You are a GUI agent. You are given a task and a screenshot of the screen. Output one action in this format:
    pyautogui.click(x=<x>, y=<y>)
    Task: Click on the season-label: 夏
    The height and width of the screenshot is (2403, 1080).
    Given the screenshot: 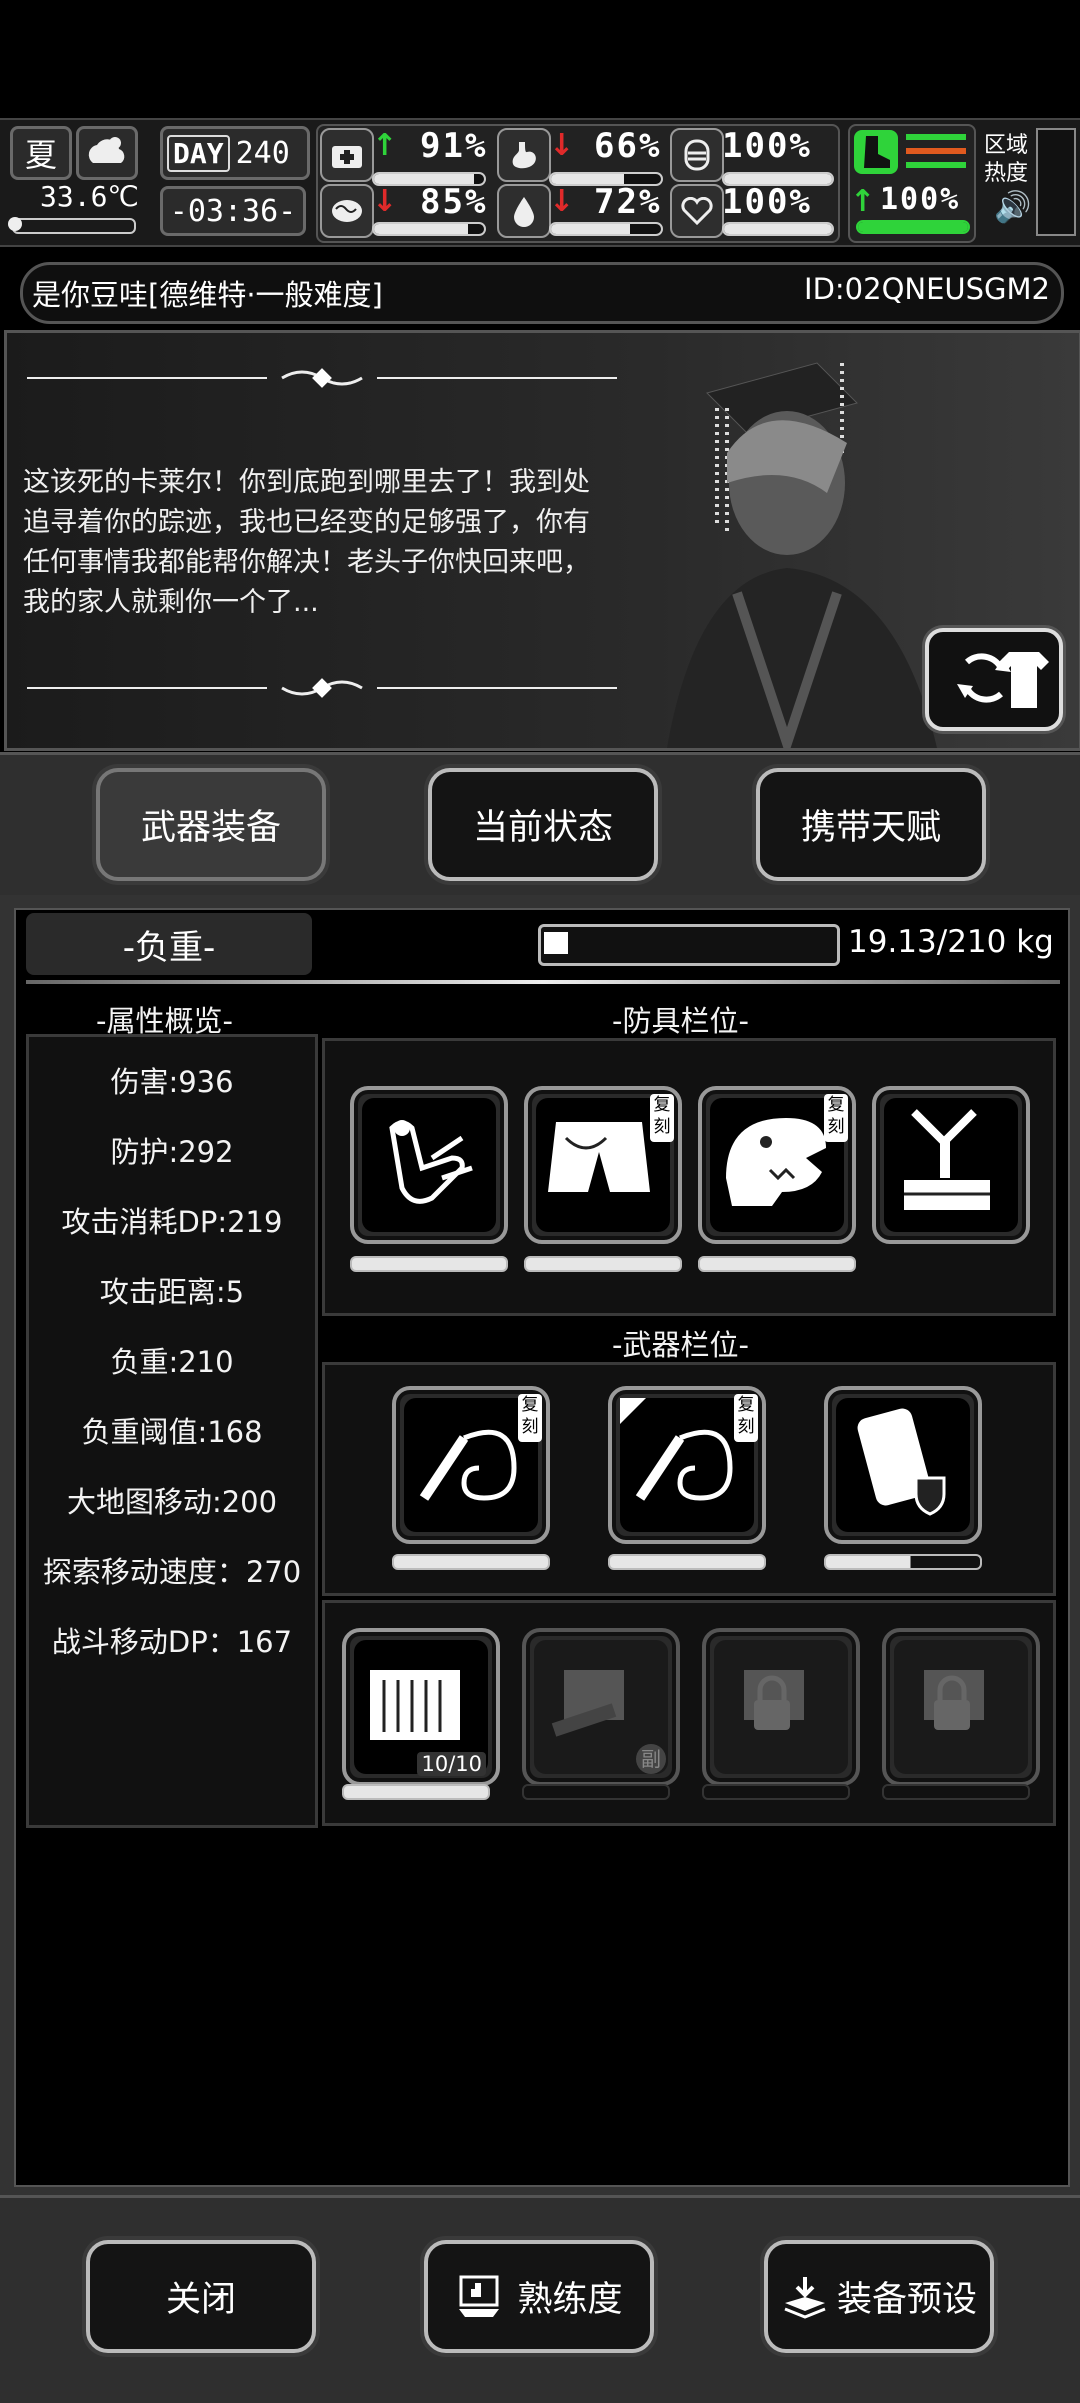 What is the action you would take?
    pyautogui.click(x=40, y=155)
    